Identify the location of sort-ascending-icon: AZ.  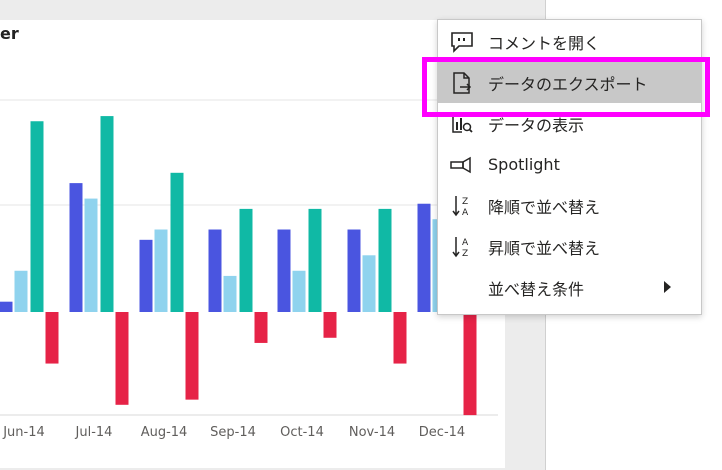
(462, 247).